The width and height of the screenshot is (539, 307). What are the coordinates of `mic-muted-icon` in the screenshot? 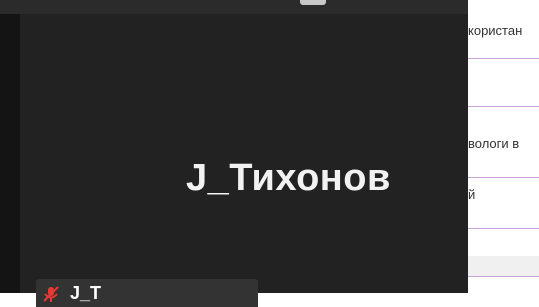 It's located at (51, 294).